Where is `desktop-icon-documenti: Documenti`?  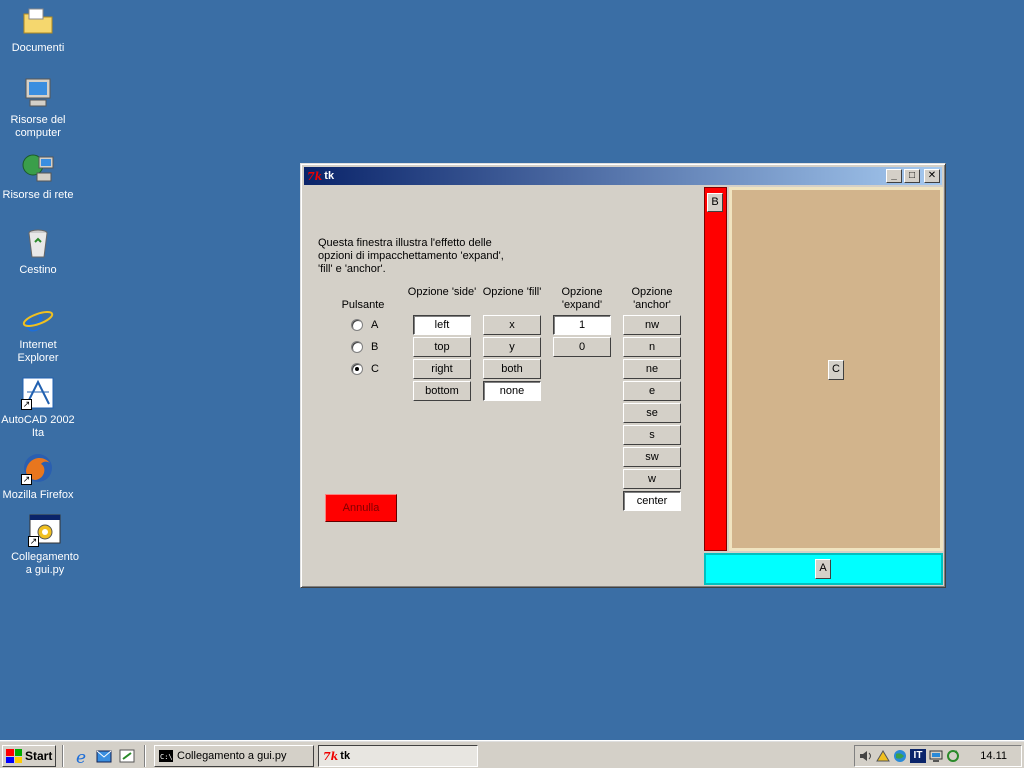 desktop-icon-documenti: Documenti is located at coordinates (38, 29).